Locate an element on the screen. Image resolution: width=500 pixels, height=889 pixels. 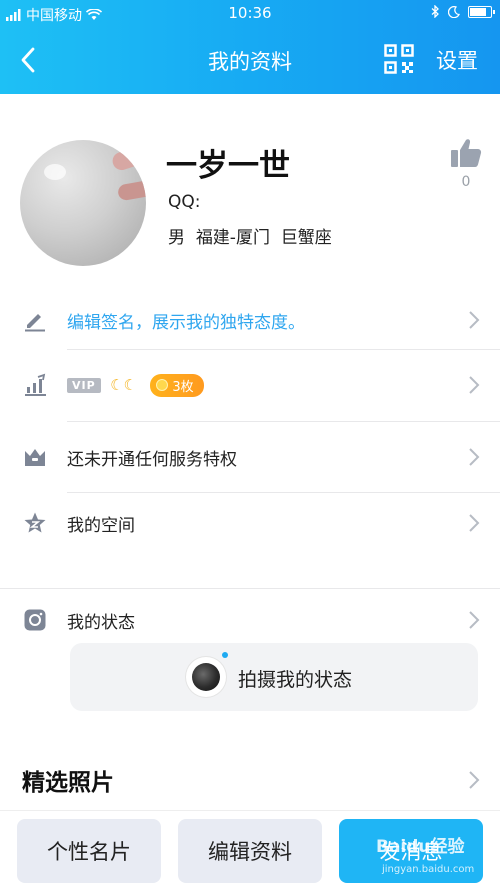
thumbs-up-icon is located at coordinates (466, 153).